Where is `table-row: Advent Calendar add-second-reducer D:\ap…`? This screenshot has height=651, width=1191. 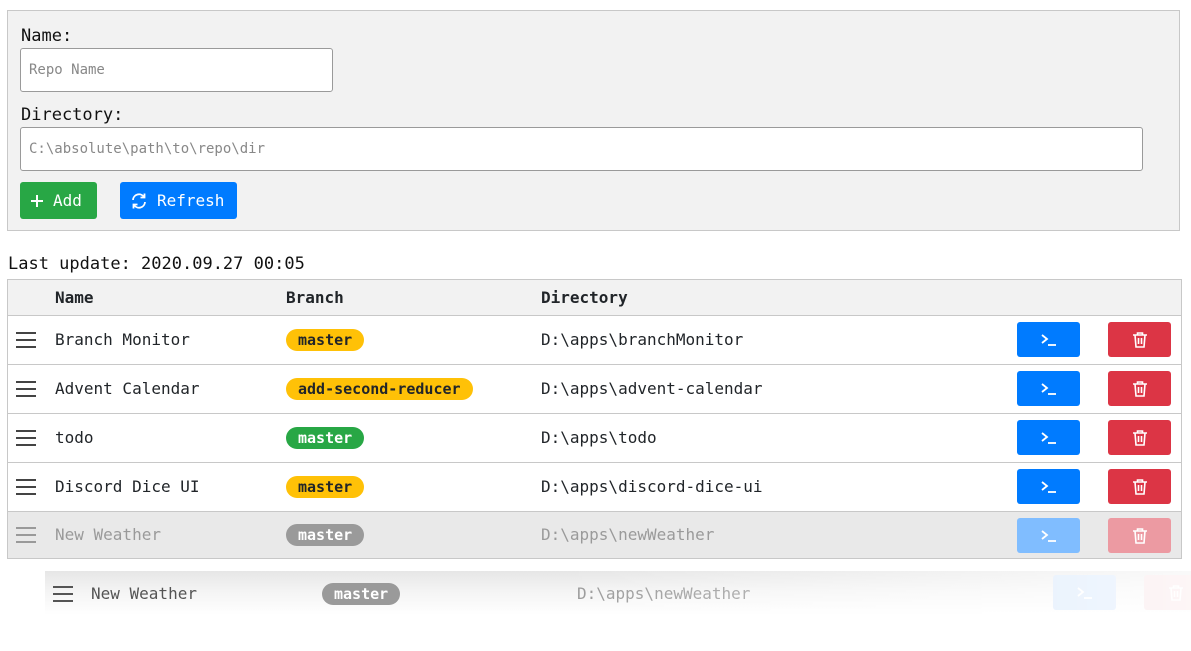
table-row: Advent Calendar add-second-reducer D:\ap… is located at coordinates (594, 389).